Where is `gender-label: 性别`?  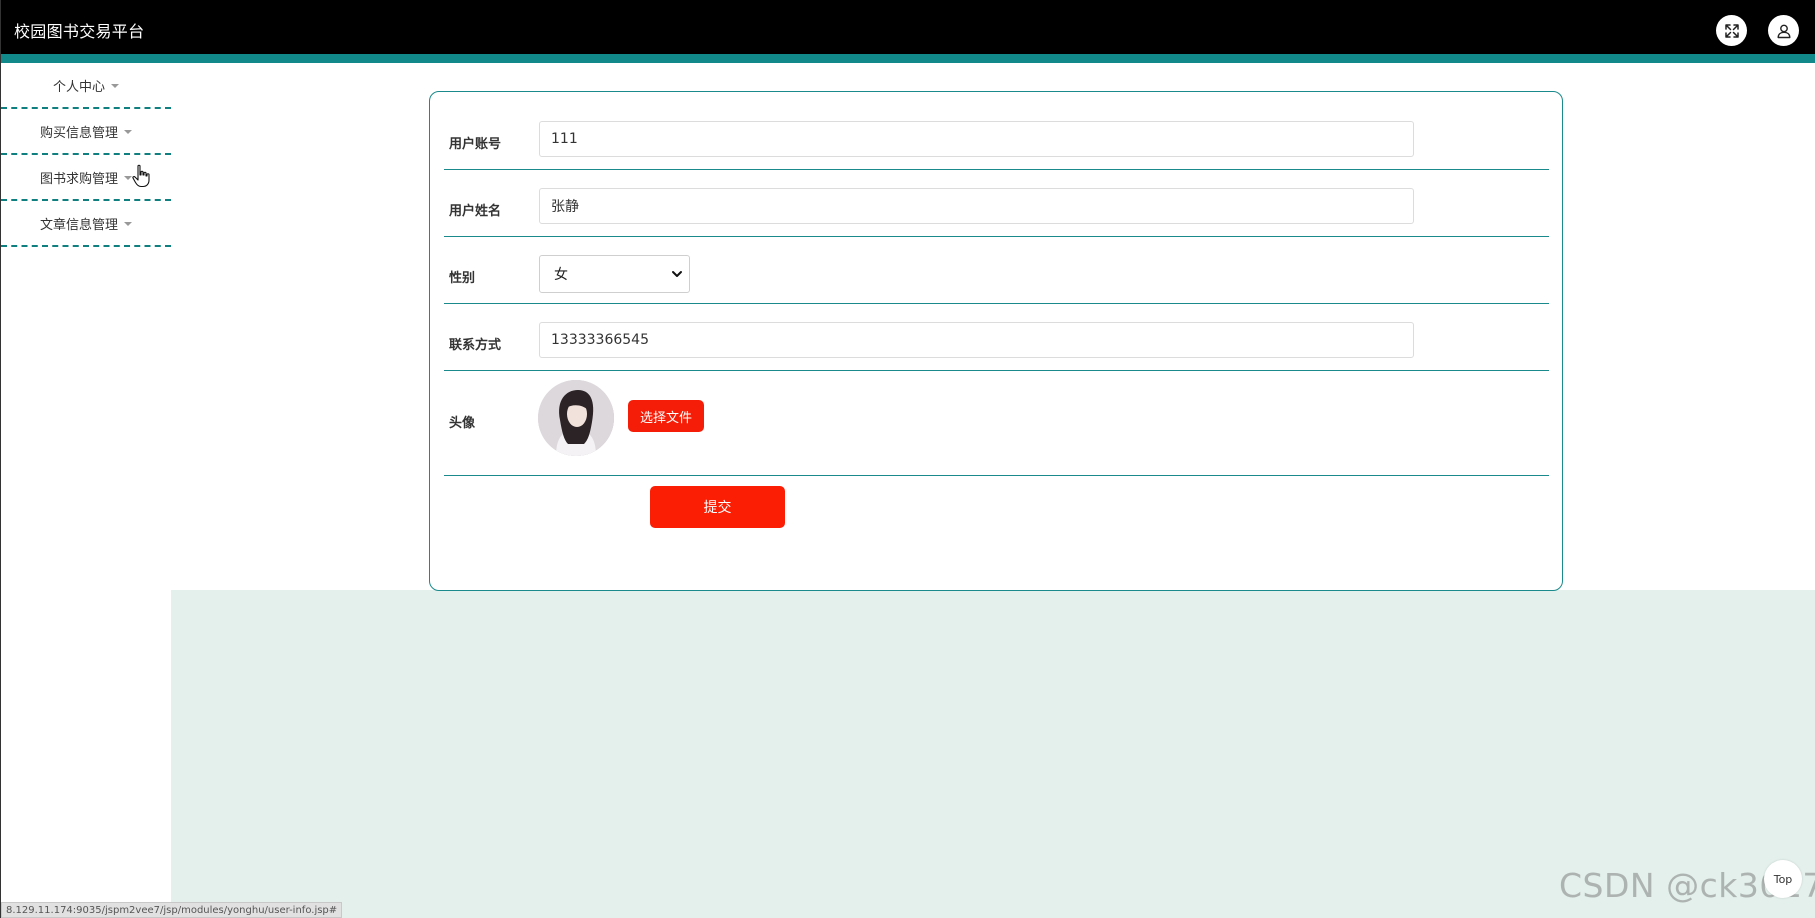
gender-label: 性别 is located at coordinates (462, 278).